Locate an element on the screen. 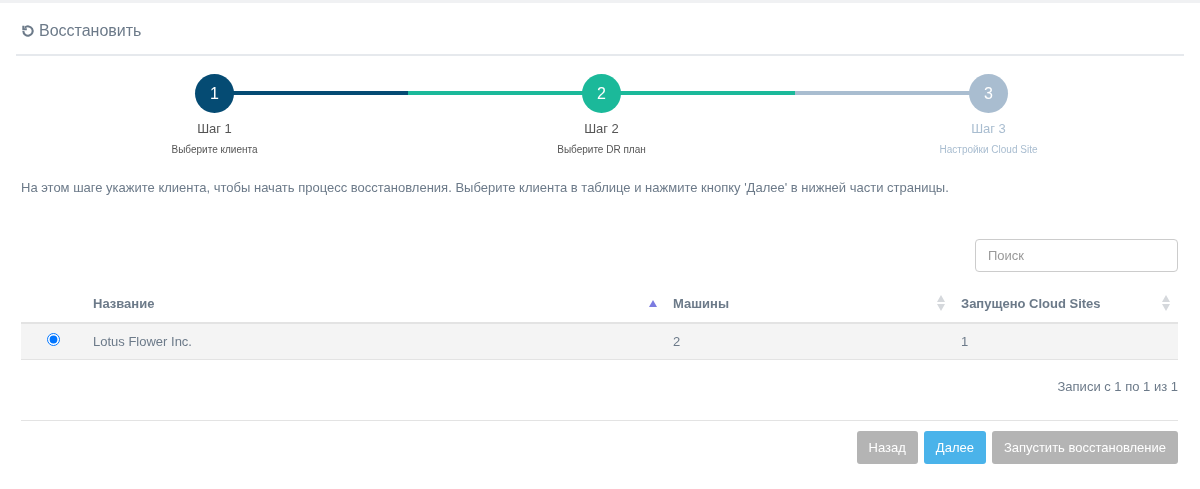  table-cell: Lotus Flower Inc. is located at coordinates (142, 341).